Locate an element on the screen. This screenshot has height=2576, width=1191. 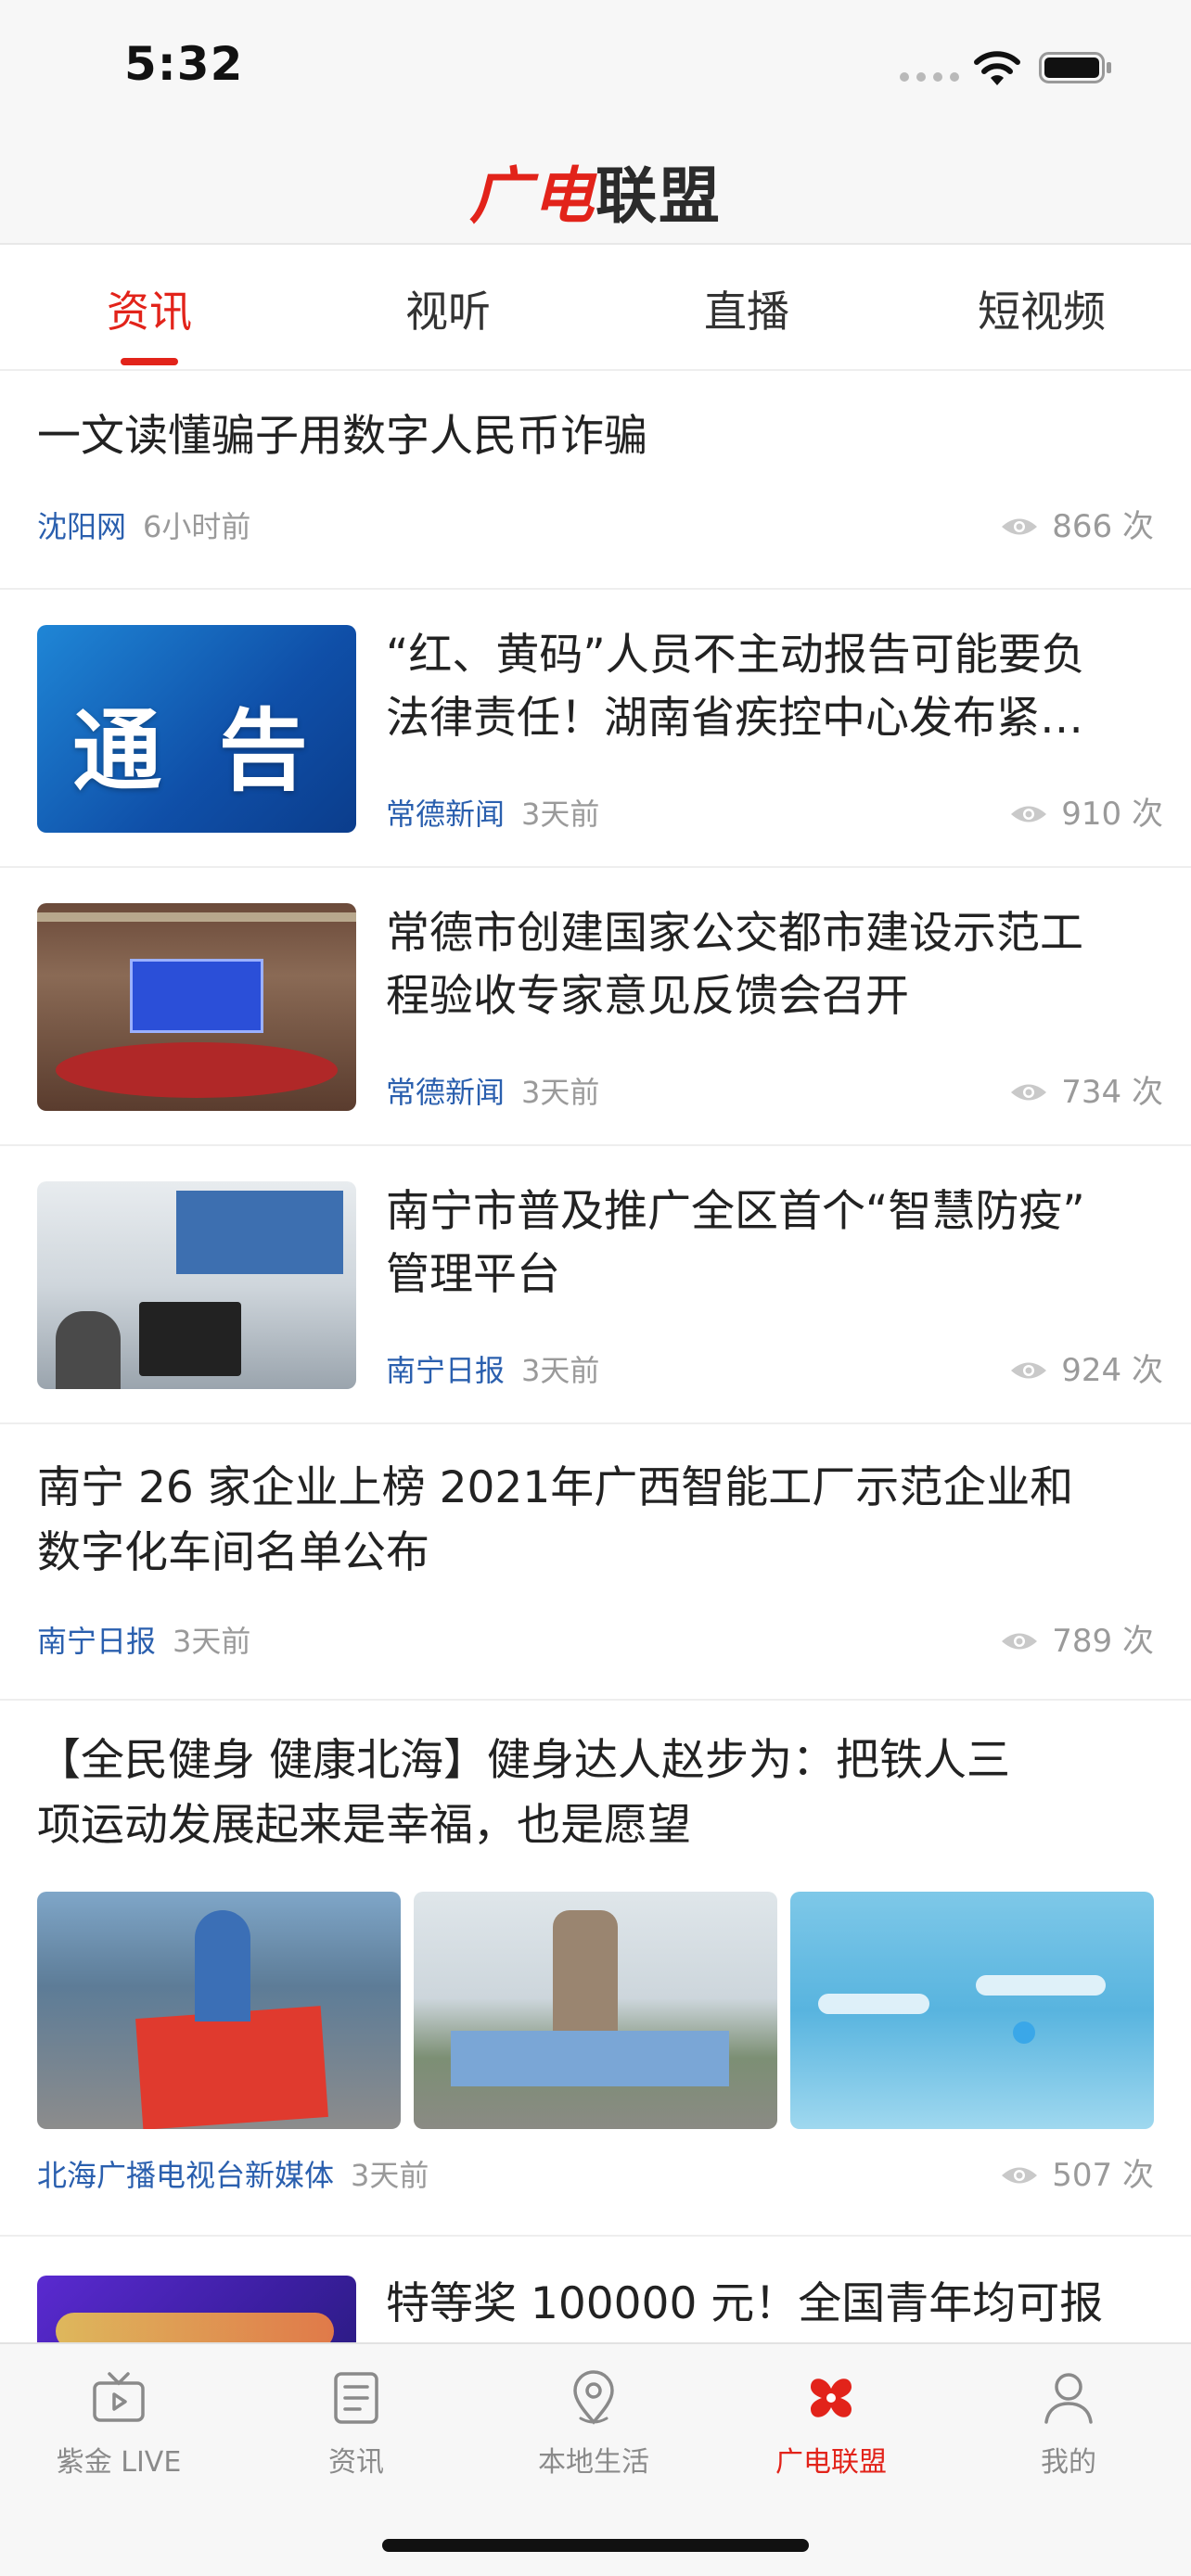
tabbar-item-live: 紫金 LIVE is located at coordinates (118, 2424).